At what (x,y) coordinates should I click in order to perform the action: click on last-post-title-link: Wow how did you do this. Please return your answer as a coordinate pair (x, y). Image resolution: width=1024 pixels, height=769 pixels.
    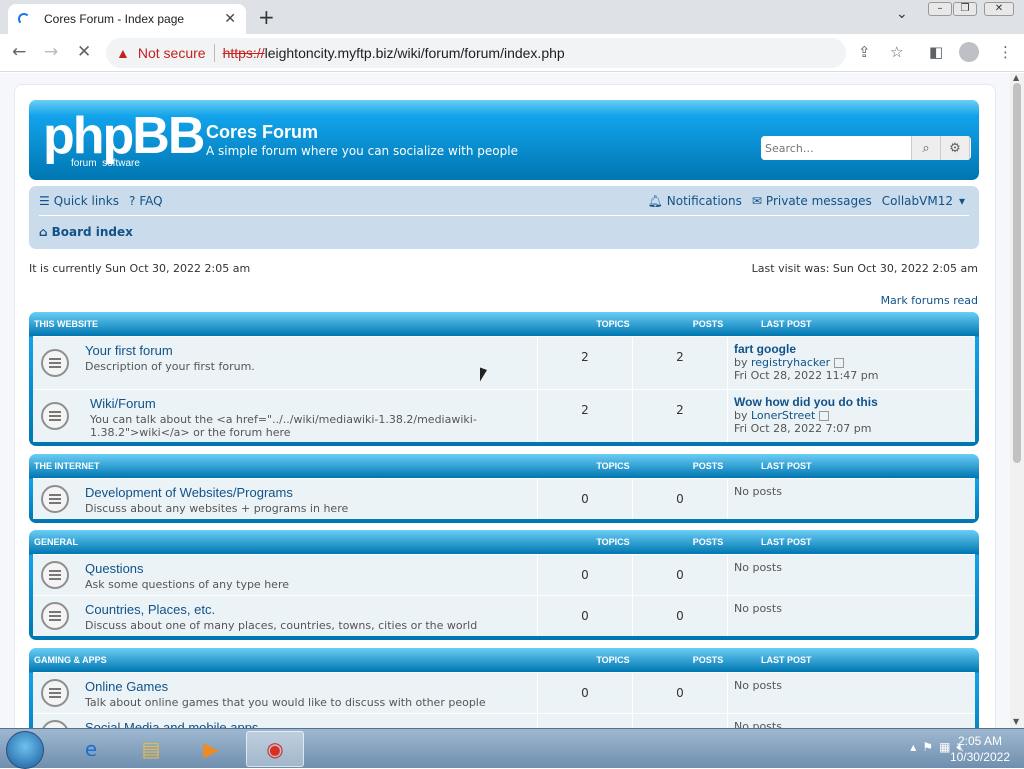
    Looking at the image, I should click on (854, 402).